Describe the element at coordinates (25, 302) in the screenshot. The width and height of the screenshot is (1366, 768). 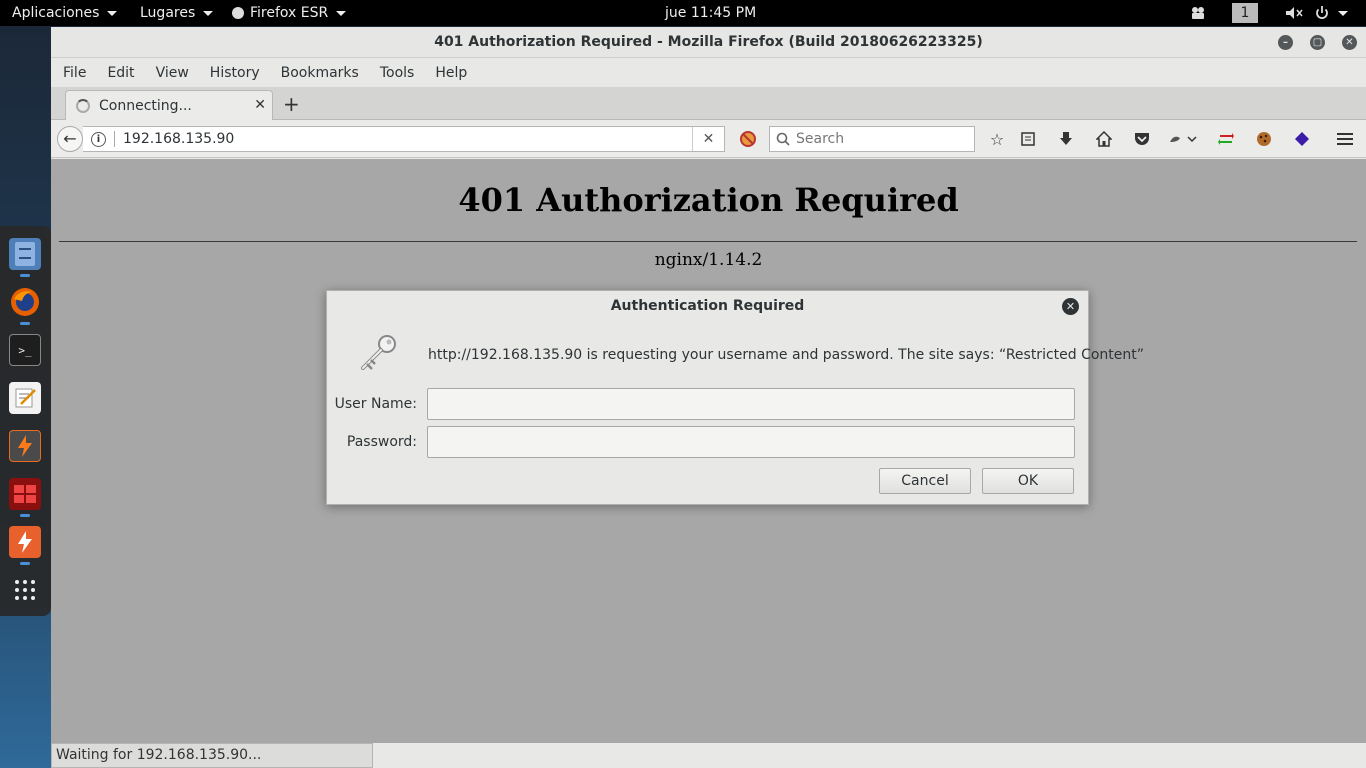
I see `firefox-app-icon` at that location.